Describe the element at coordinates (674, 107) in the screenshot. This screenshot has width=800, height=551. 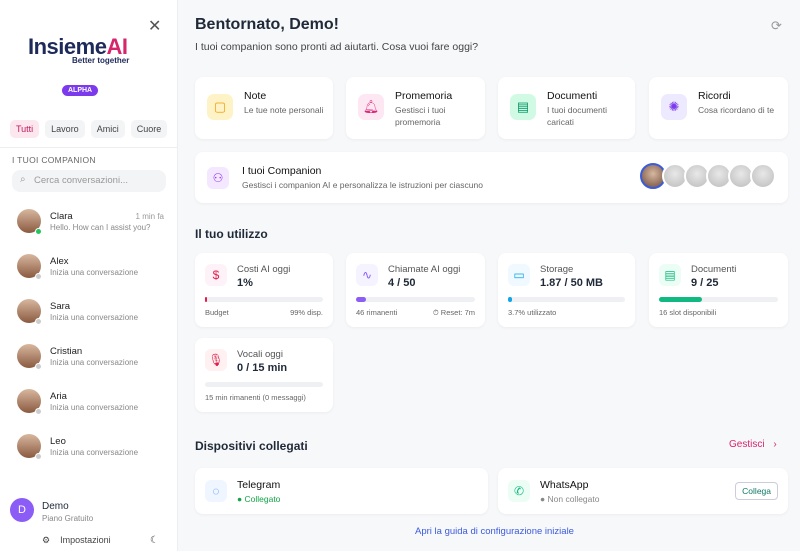
I see `brain-icon: ✺` at that location.